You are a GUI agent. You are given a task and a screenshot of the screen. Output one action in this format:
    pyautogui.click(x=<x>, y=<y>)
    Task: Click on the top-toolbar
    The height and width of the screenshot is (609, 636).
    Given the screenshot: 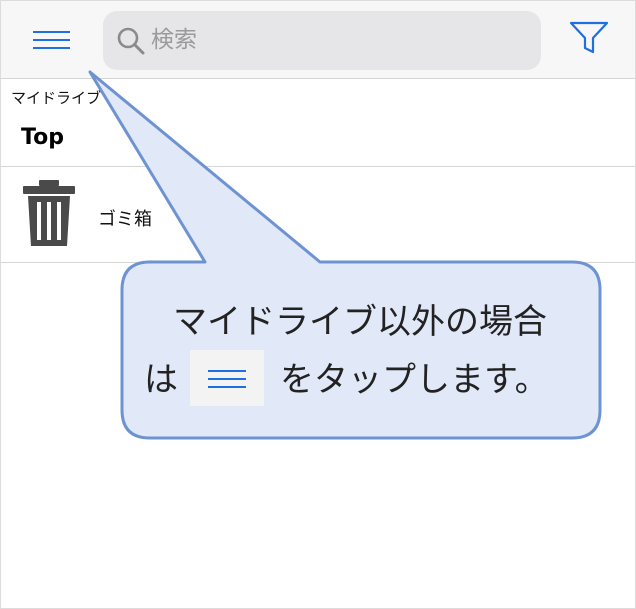 What is the action you would take?
    pyautogui.click(x=318, y=40)
    